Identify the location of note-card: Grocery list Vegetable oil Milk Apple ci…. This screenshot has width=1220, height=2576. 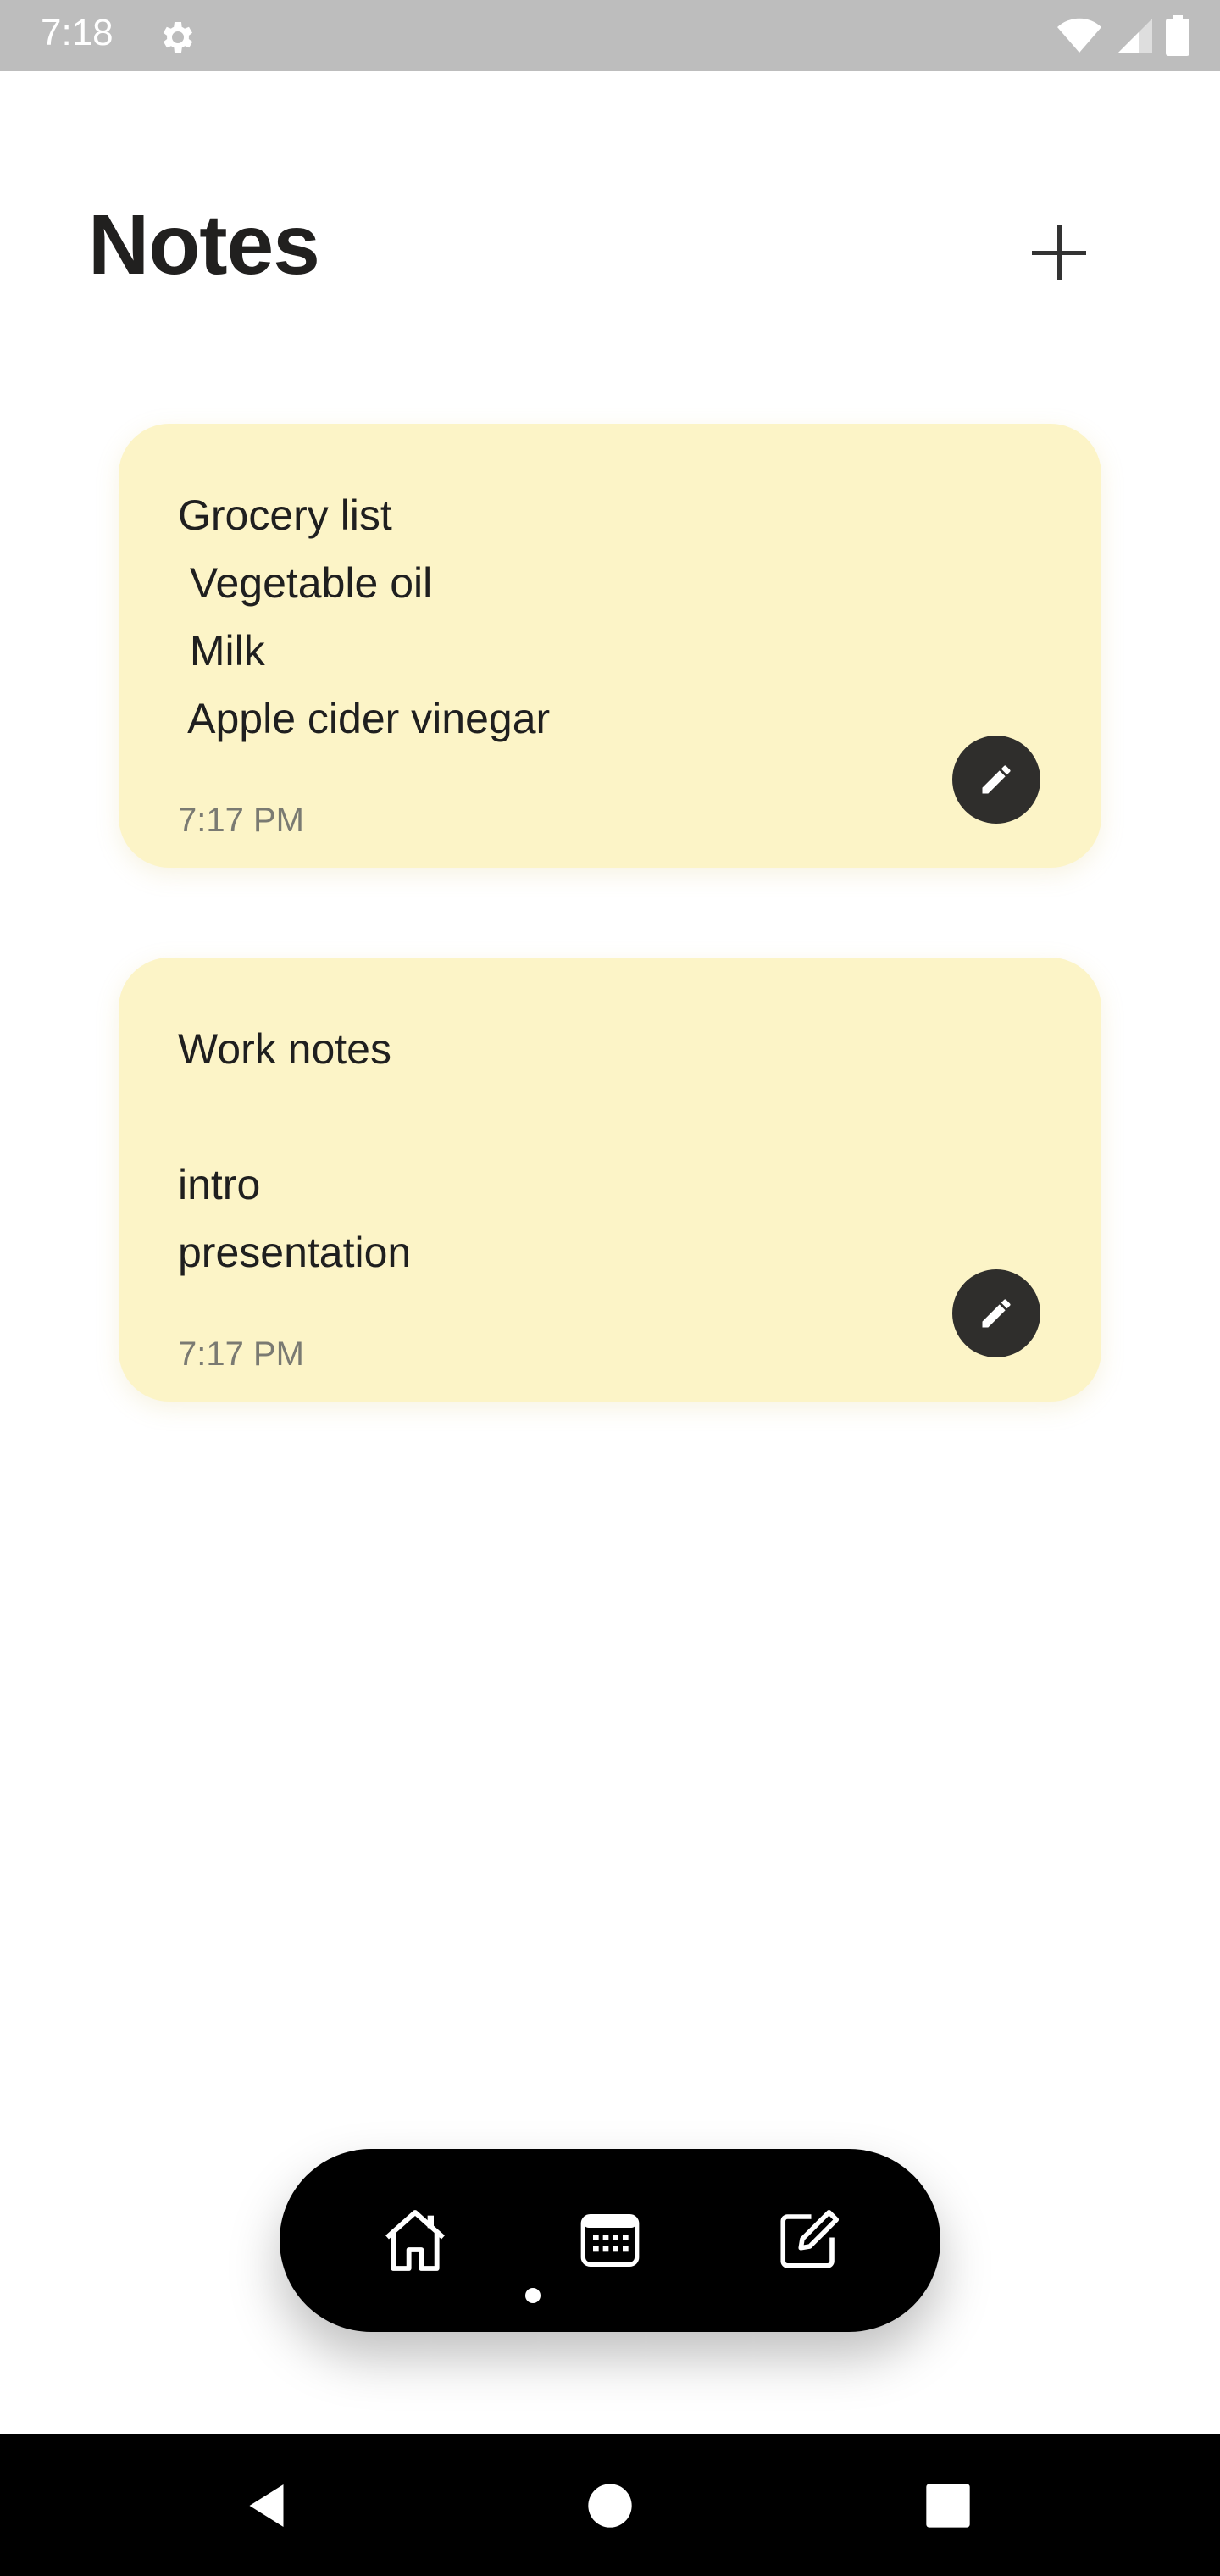
(610, 646).